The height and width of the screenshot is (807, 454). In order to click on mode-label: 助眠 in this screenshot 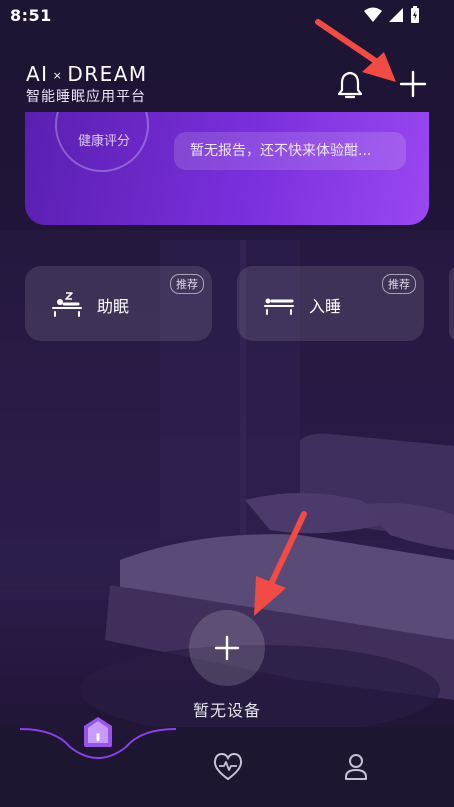, I will do `click(113, 306)`.